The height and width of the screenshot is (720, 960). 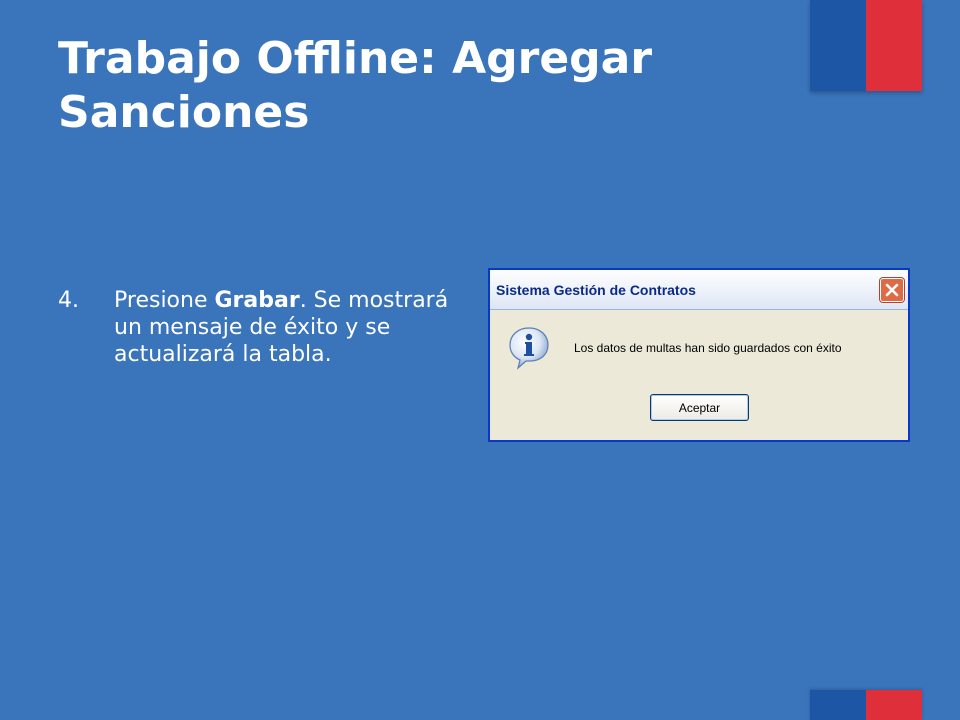 What do you see at coordinates (699, 407) in the screenshot?
I see `accept-button: Aceptar` at bounding box center [699, 407].